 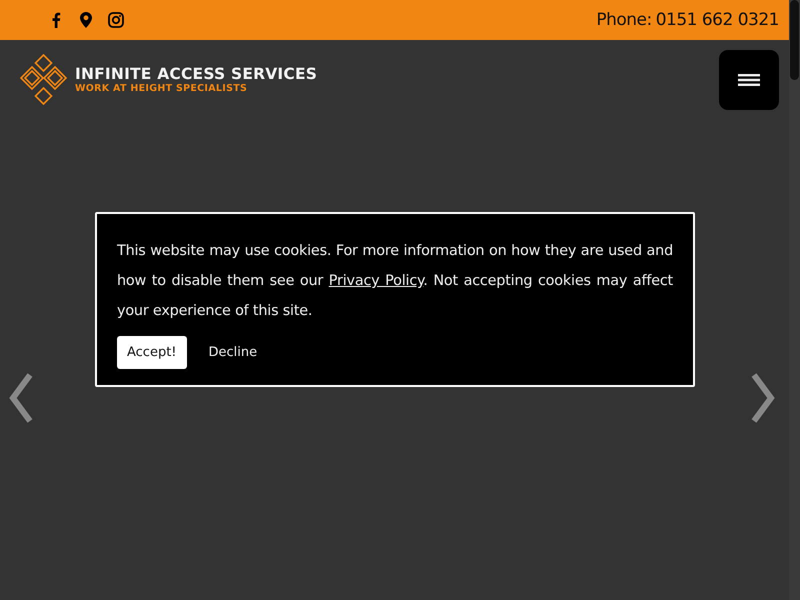 What do you see at coordinates (56, 20) in the screenshot?
I see `facebook-icon` at bounding box center [56, 20].